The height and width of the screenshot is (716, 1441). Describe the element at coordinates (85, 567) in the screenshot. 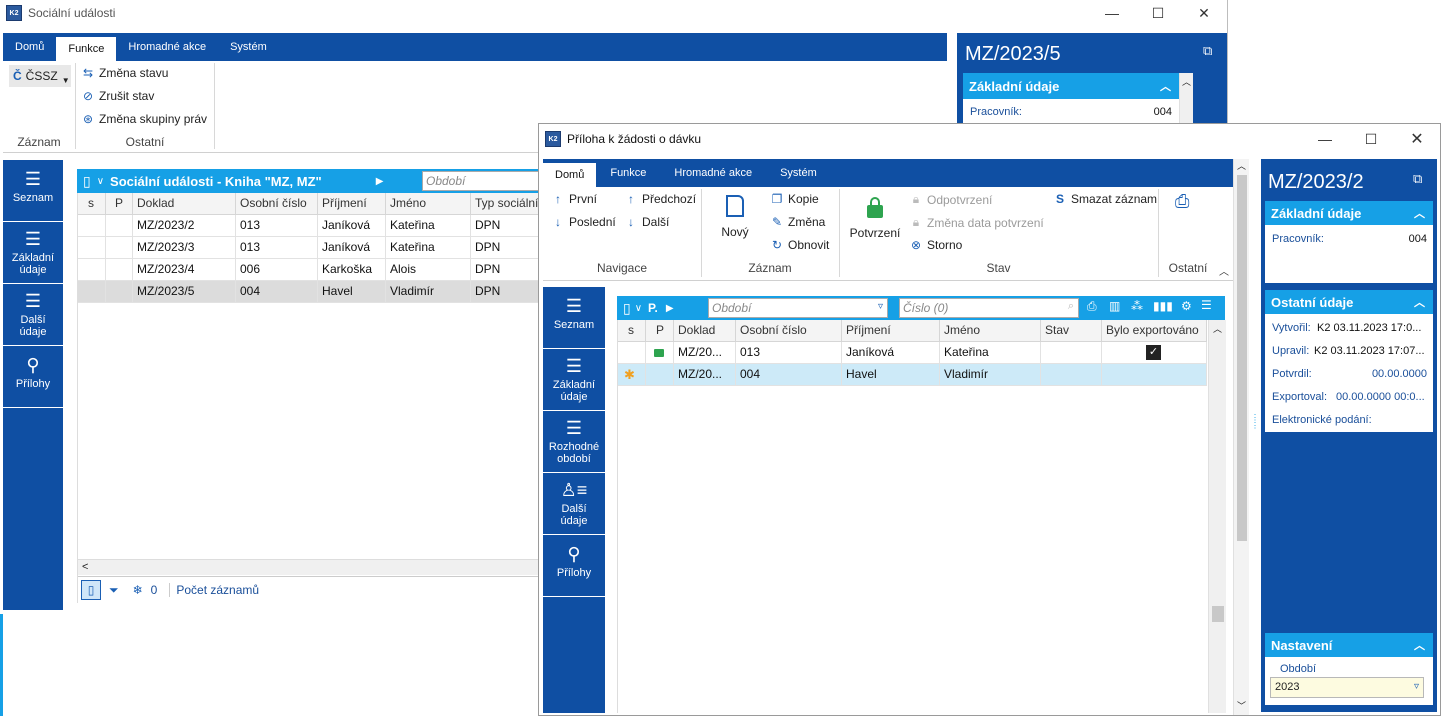

I see `scroll-left-icon: <` at that location.